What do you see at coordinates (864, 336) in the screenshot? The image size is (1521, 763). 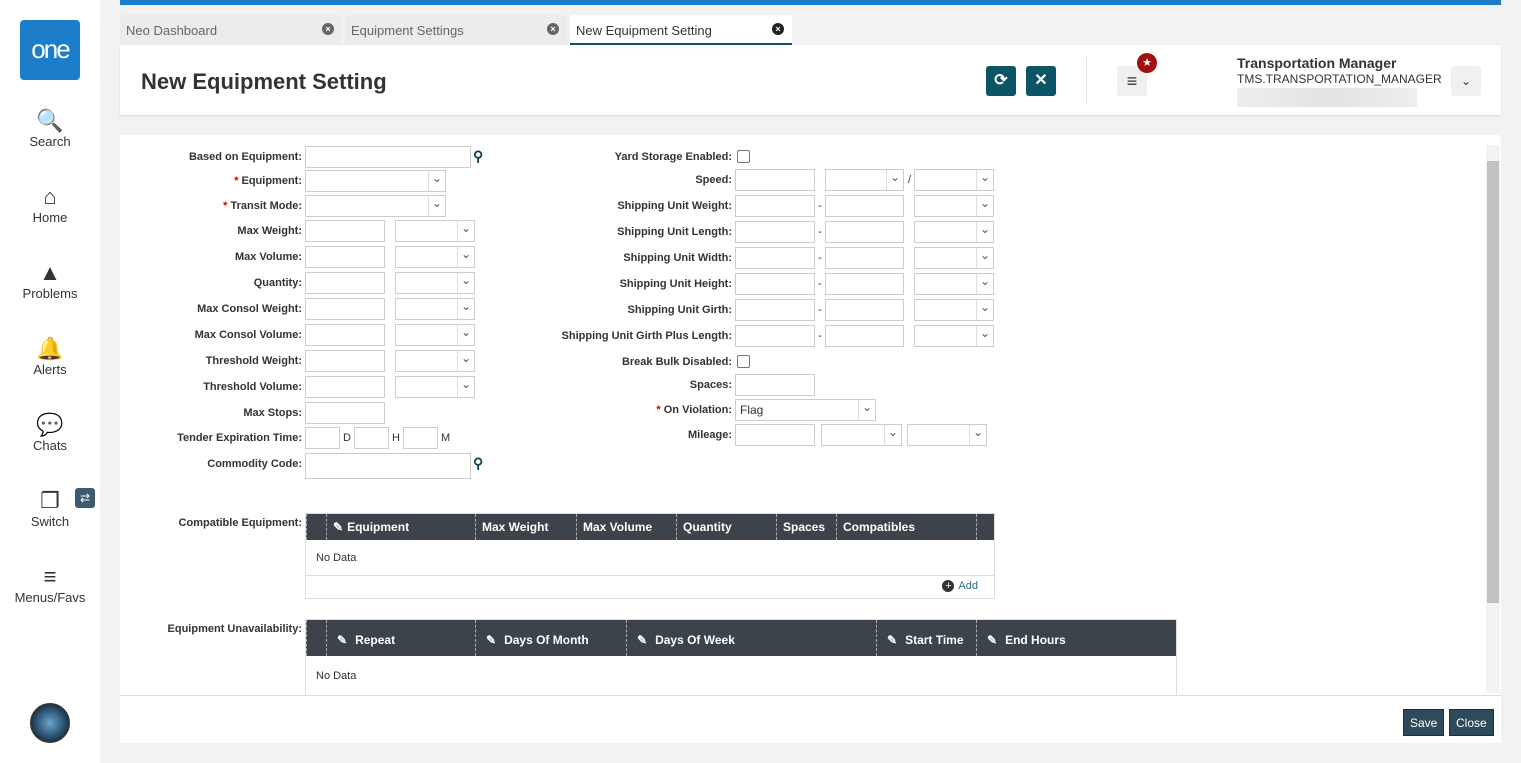 I see `shipping-unit-girth-plus-length-max-input` at bounding box center [864, 336].